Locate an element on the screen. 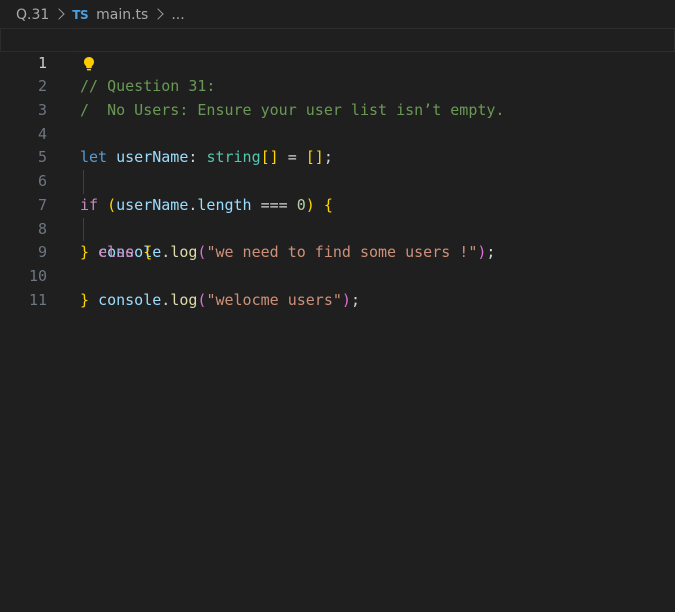 This screenshot has height=612, width=675. line-number: 11 is located at coordinates (37, 299).